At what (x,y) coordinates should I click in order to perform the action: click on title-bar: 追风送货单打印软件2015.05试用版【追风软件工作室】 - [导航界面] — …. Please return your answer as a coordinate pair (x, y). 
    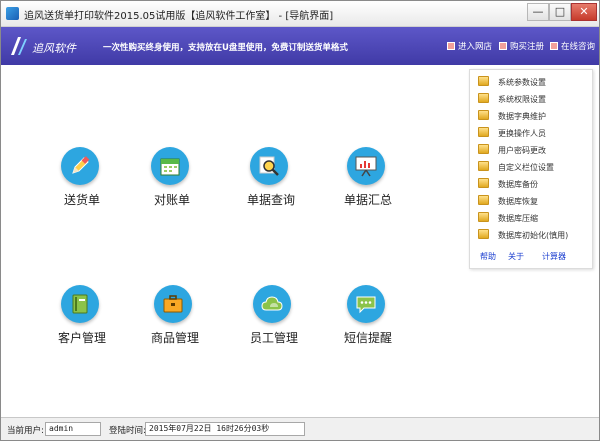
    Looking at the image, I should click on (300, 14).